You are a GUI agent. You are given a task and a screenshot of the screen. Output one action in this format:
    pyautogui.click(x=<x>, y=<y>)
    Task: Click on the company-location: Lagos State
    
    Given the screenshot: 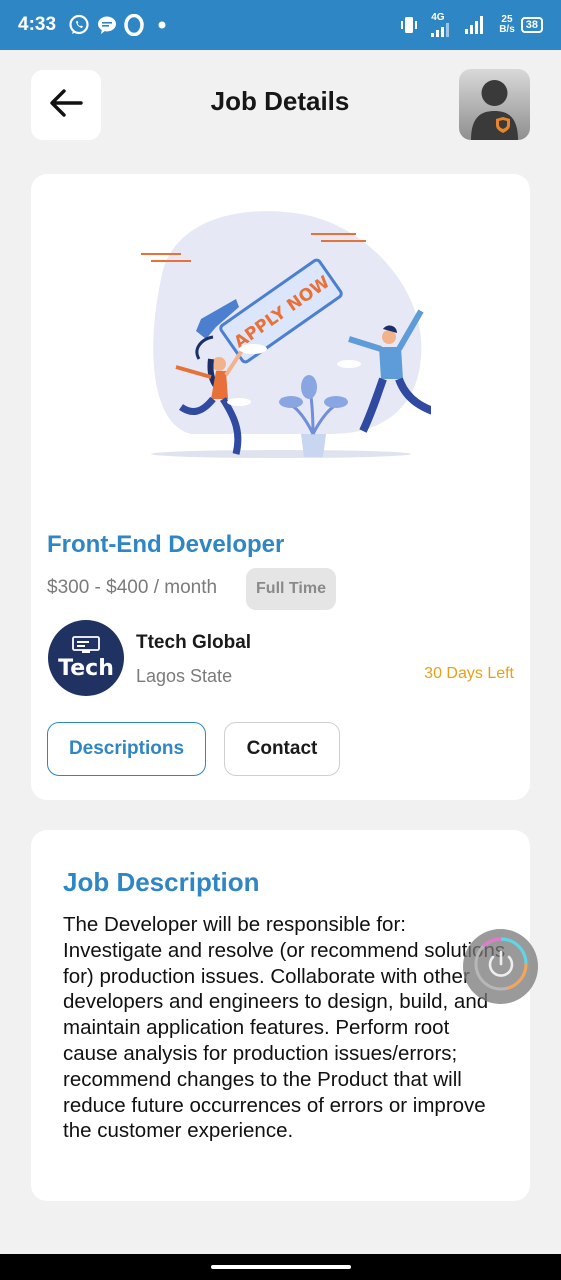 What is the action you would take?
    pyautogui.click(x=184, y=676)
    